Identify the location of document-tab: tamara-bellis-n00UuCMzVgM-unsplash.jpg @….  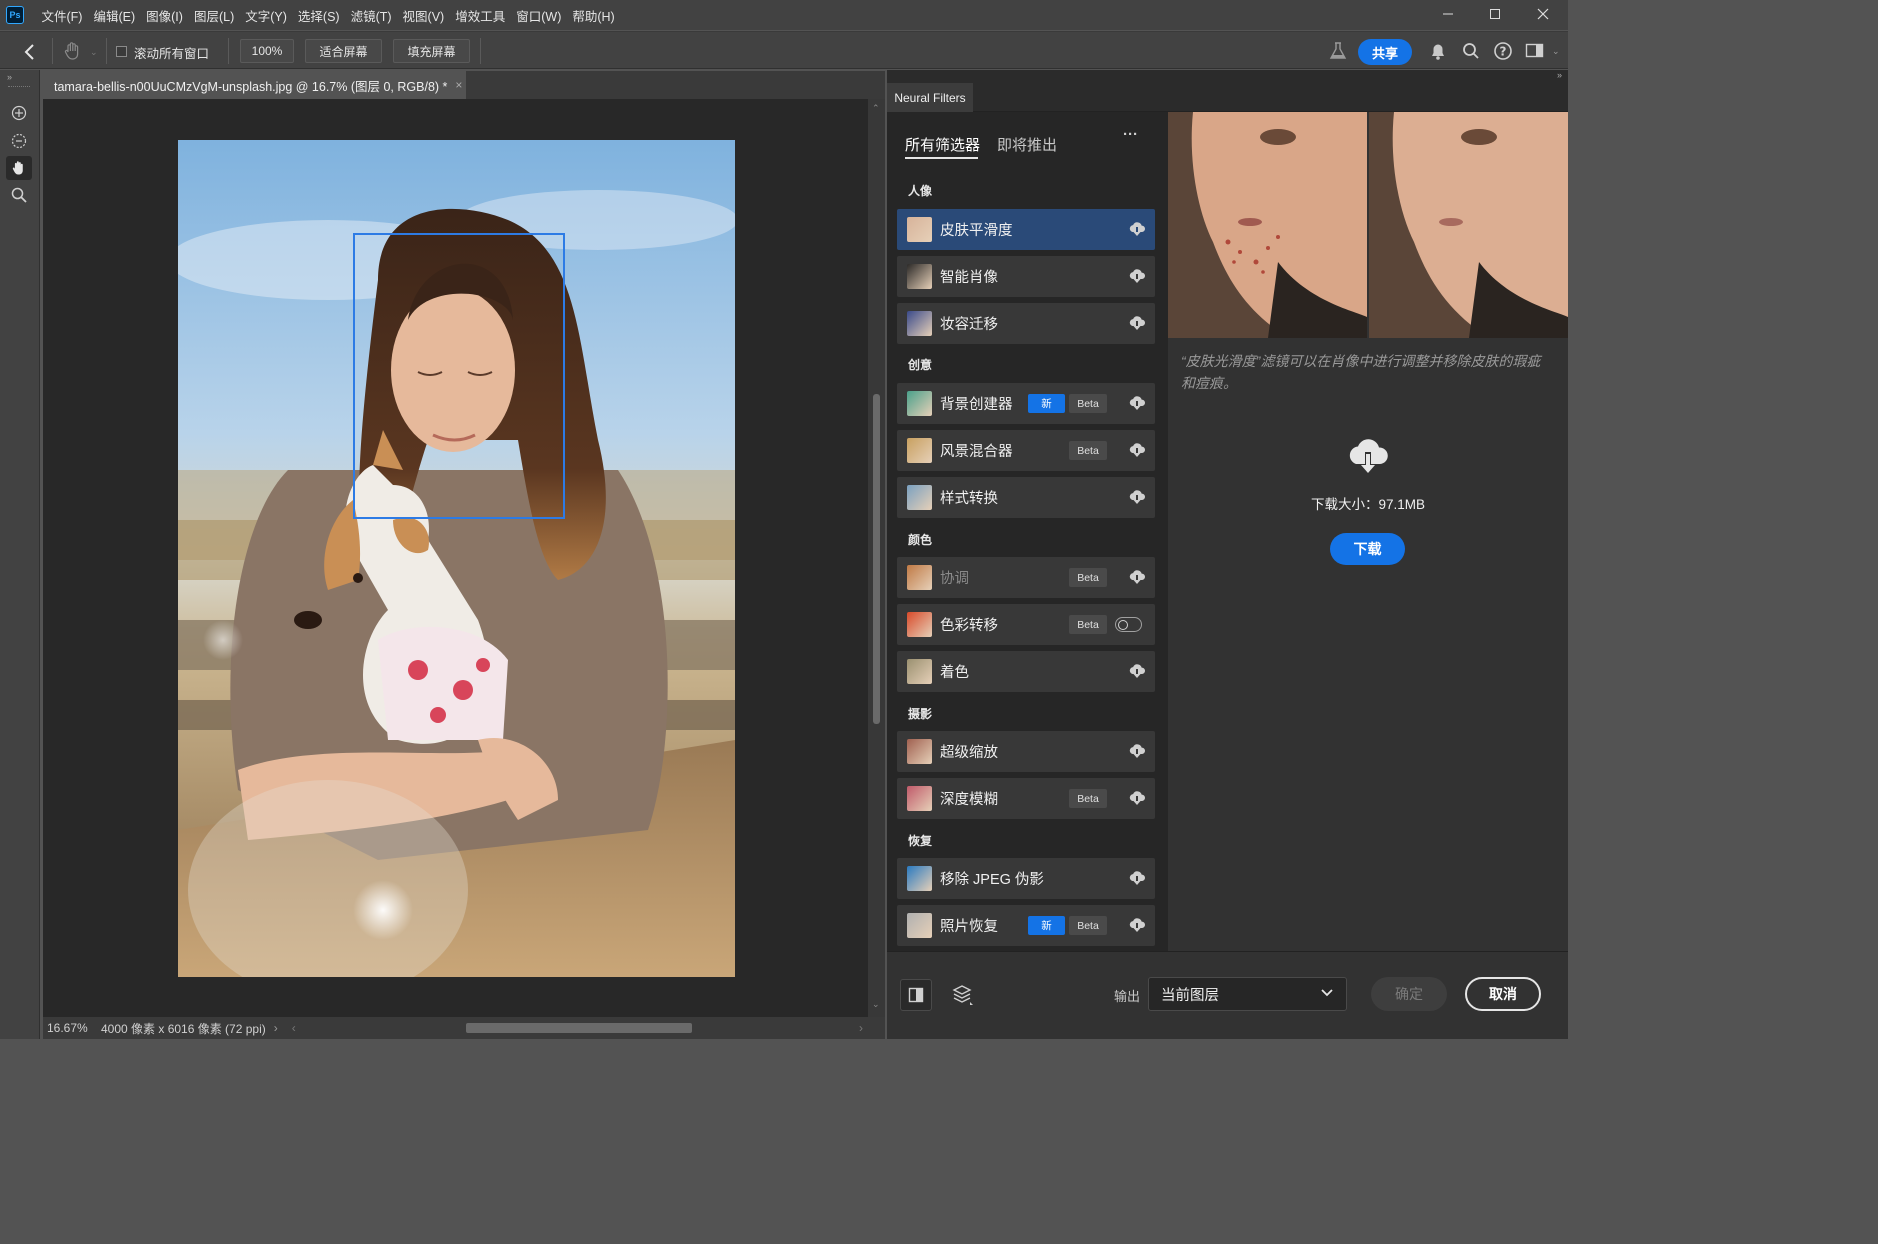
(254, 85).